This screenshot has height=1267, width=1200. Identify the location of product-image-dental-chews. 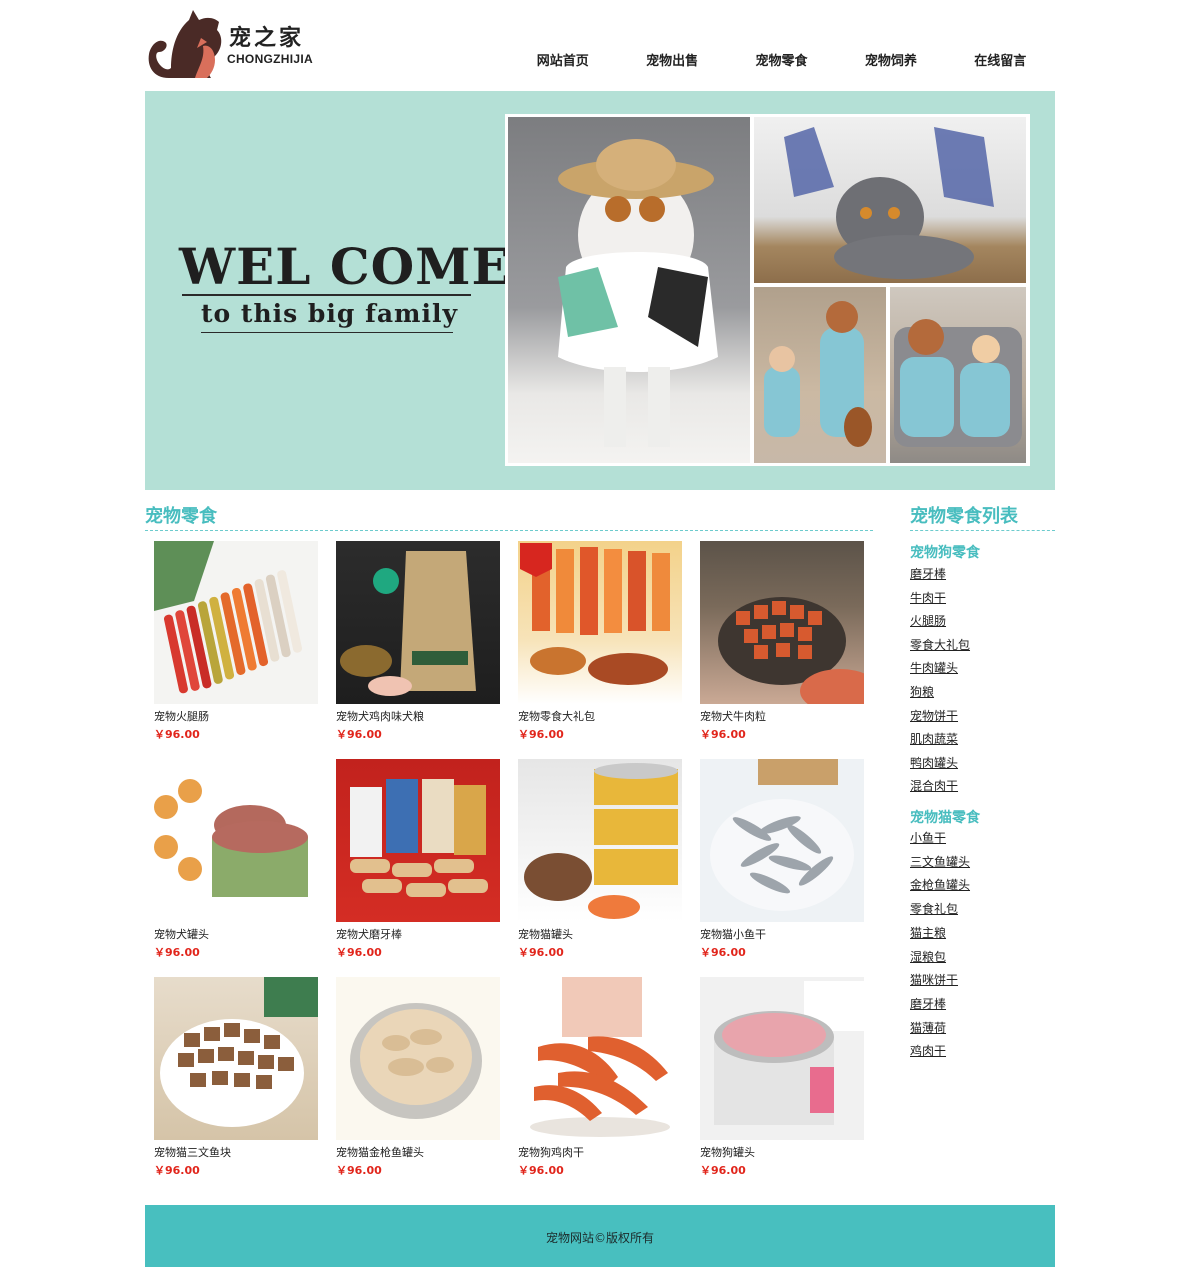
(418, 840).